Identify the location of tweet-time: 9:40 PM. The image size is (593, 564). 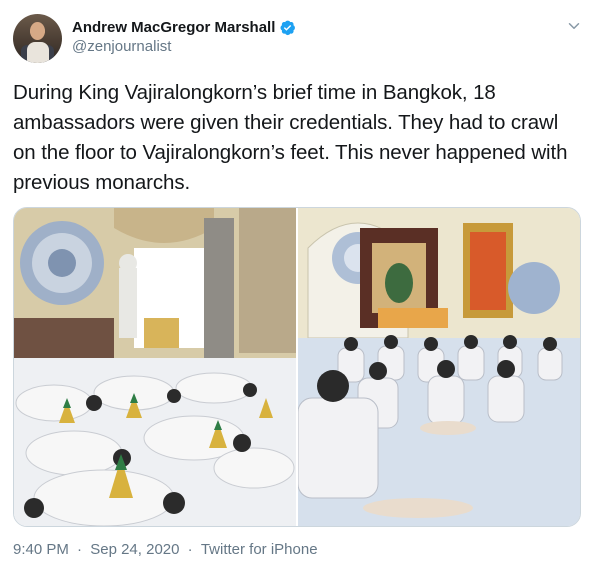
(41, 549).